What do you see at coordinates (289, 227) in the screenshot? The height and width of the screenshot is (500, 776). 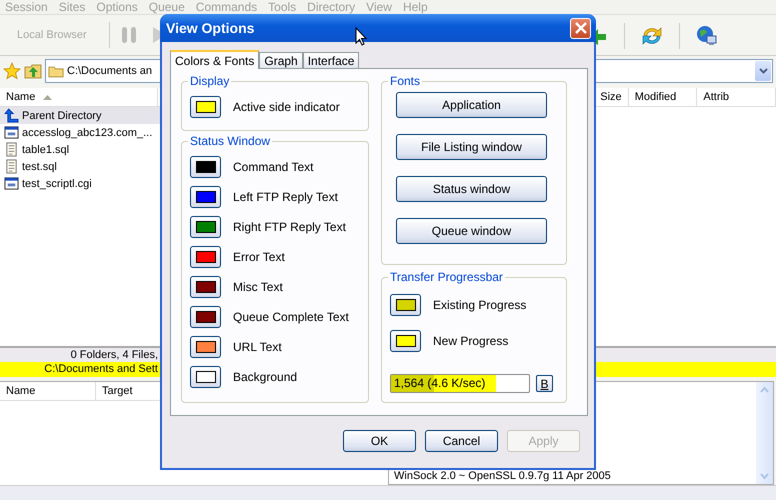 I see `color-label: Right FTP Reply Text` at bounding box center [289, 227].